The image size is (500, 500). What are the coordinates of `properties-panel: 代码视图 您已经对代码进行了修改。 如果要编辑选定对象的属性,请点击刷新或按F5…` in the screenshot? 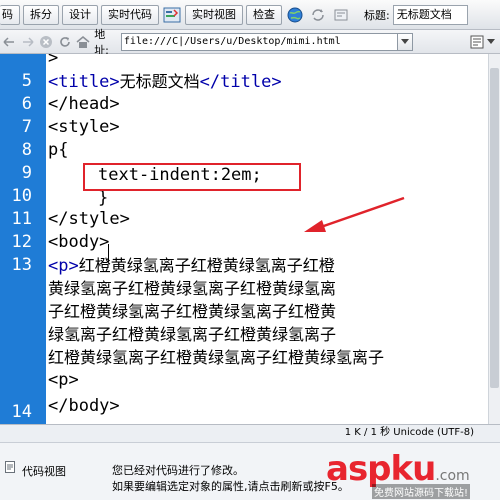 It's located at (250, 471).